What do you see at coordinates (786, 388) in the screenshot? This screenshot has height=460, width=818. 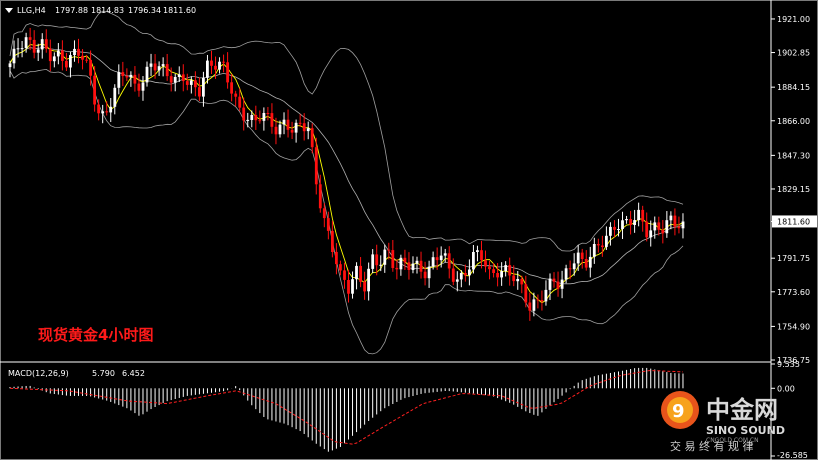 I see `macd-tick-label: 0.00` at bounding box center [786, 388].